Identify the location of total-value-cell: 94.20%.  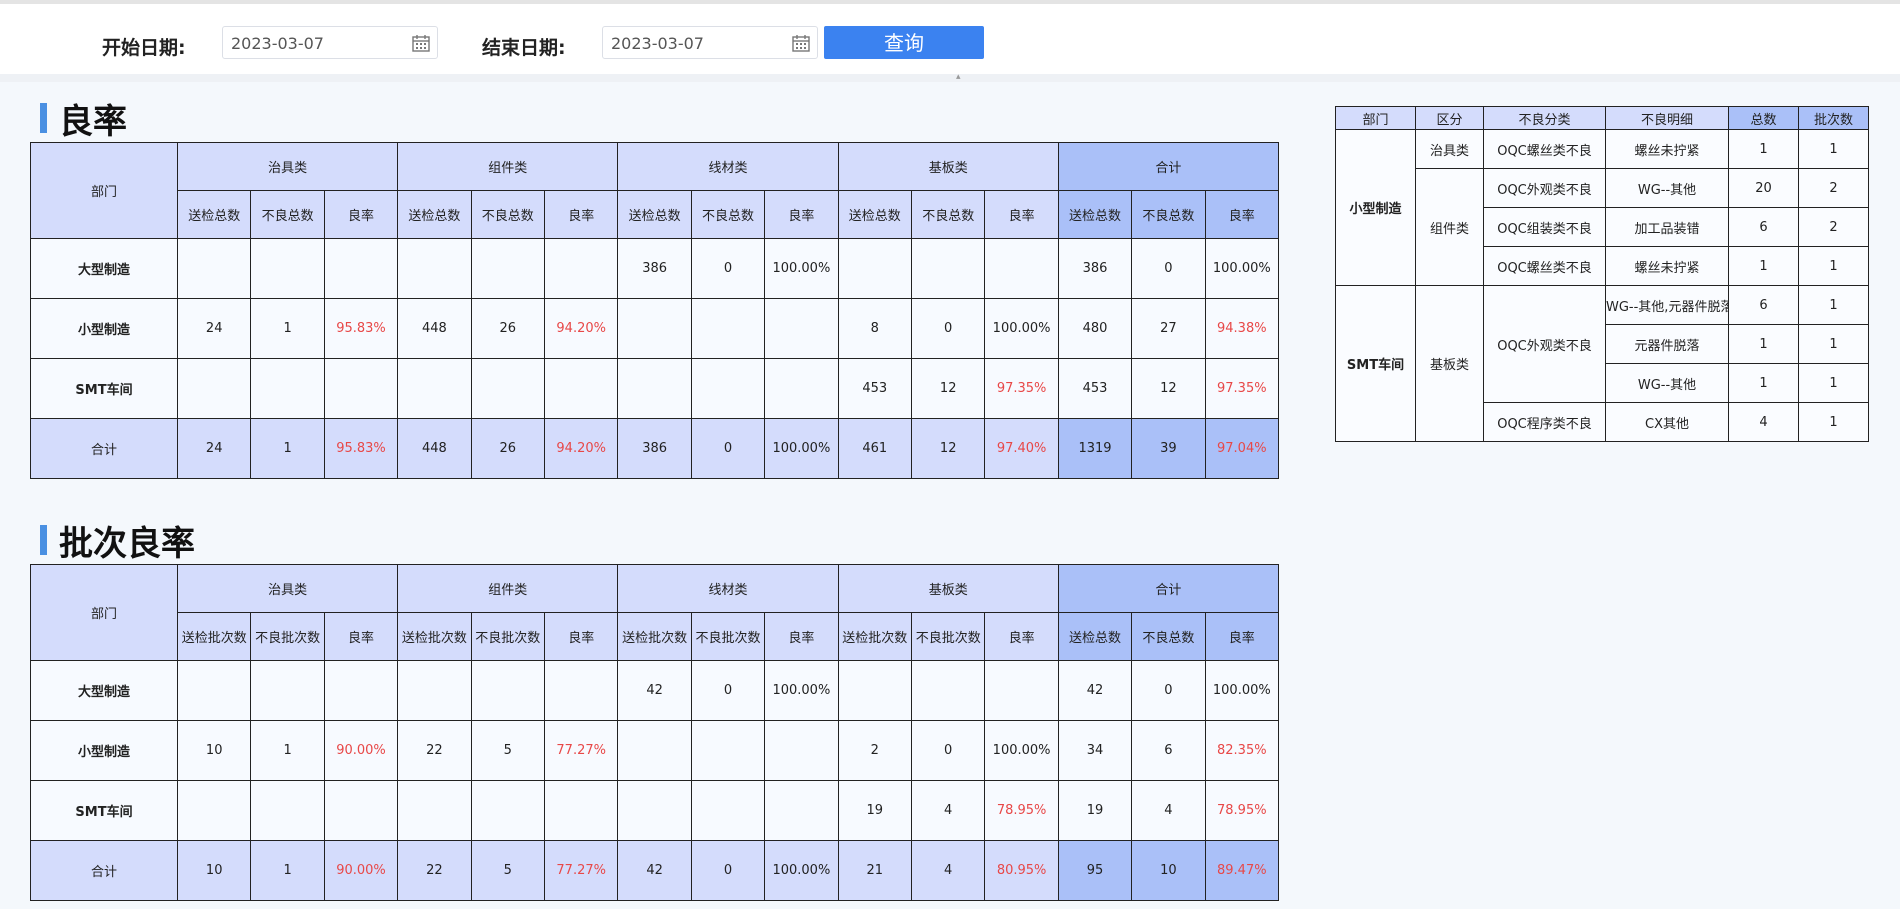
(581, 448).